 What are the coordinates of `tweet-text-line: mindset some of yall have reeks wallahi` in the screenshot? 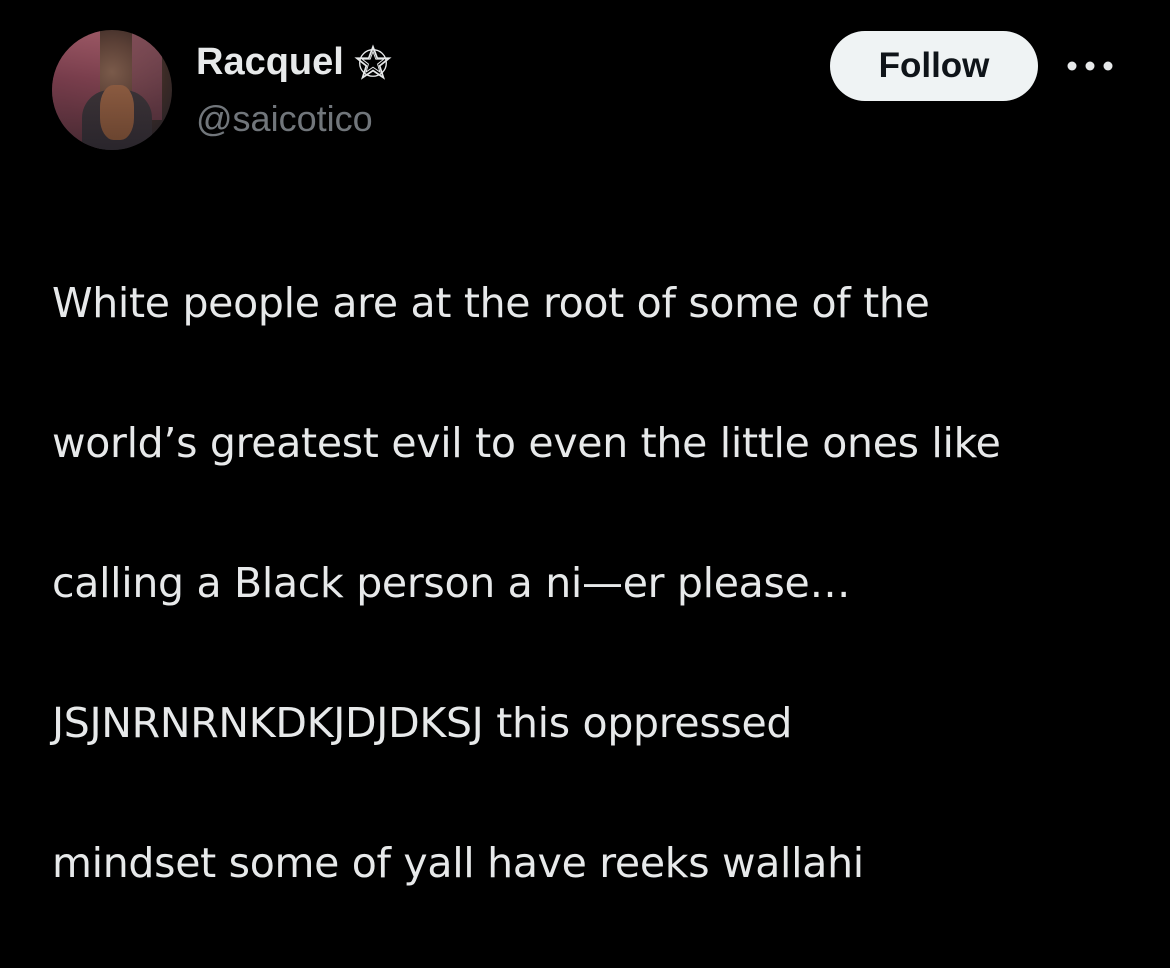 It's located at (458, 863).